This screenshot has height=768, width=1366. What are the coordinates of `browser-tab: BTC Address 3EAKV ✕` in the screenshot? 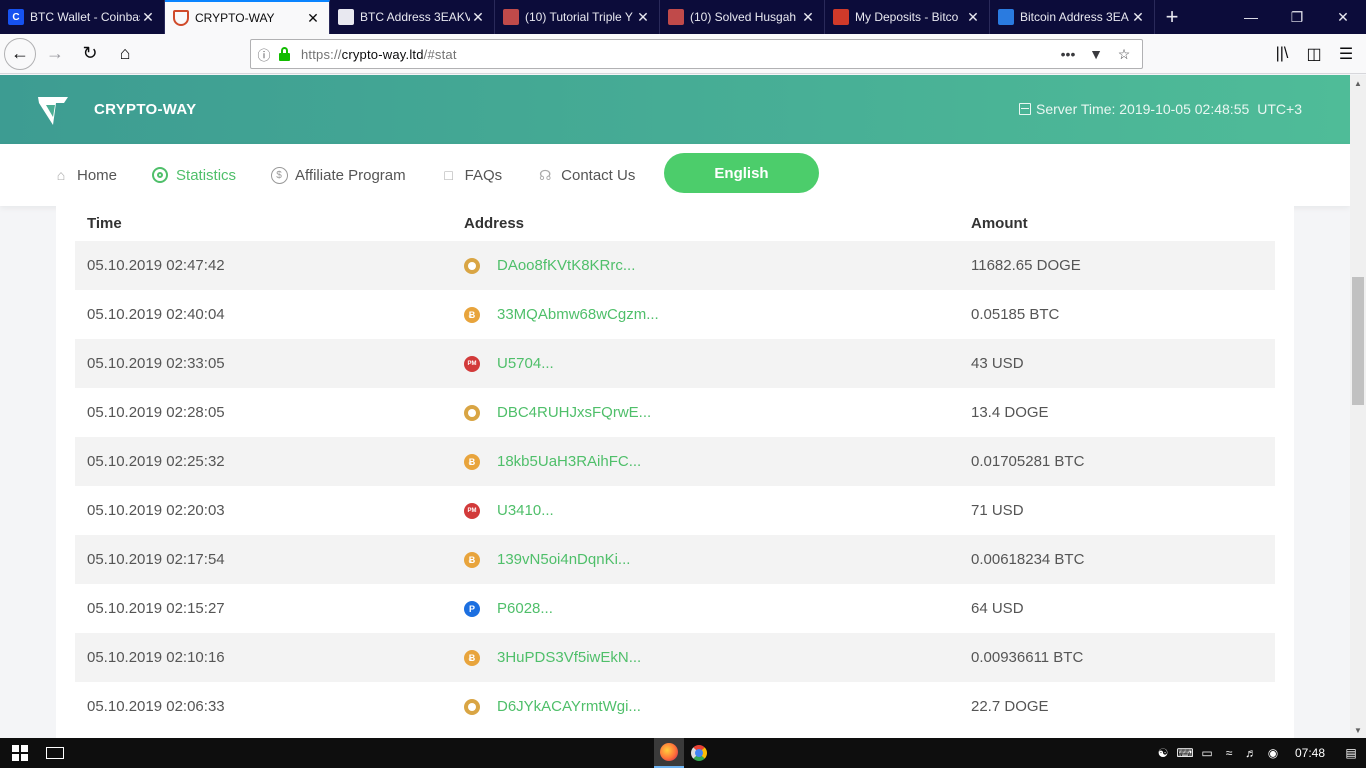 It's located at (412, 17).